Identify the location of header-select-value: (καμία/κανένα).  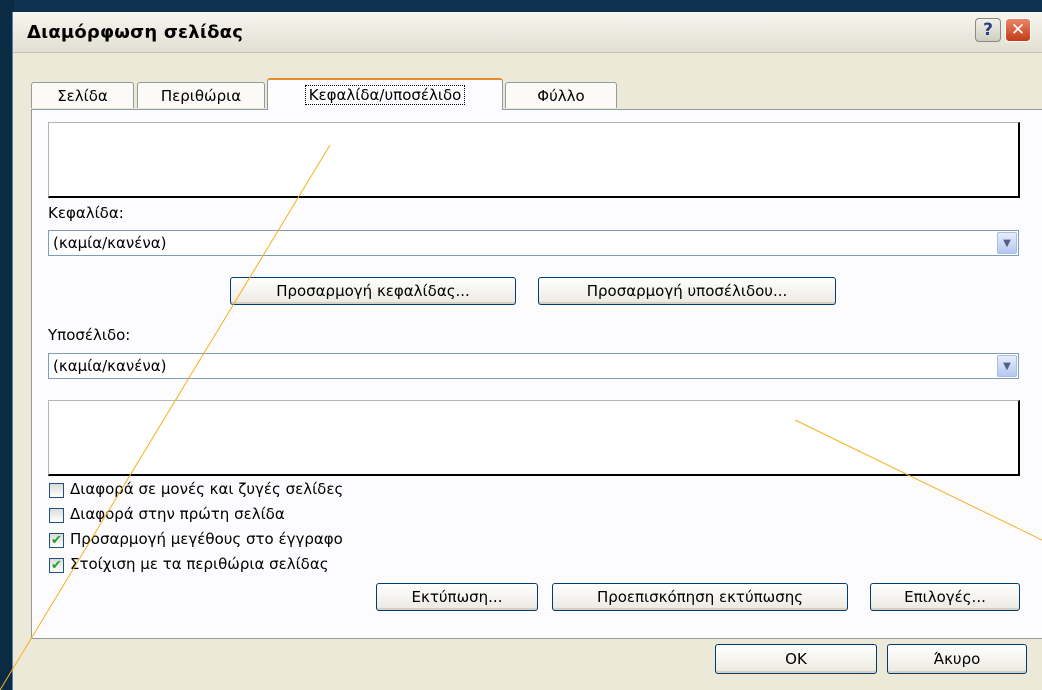
(110, 243).